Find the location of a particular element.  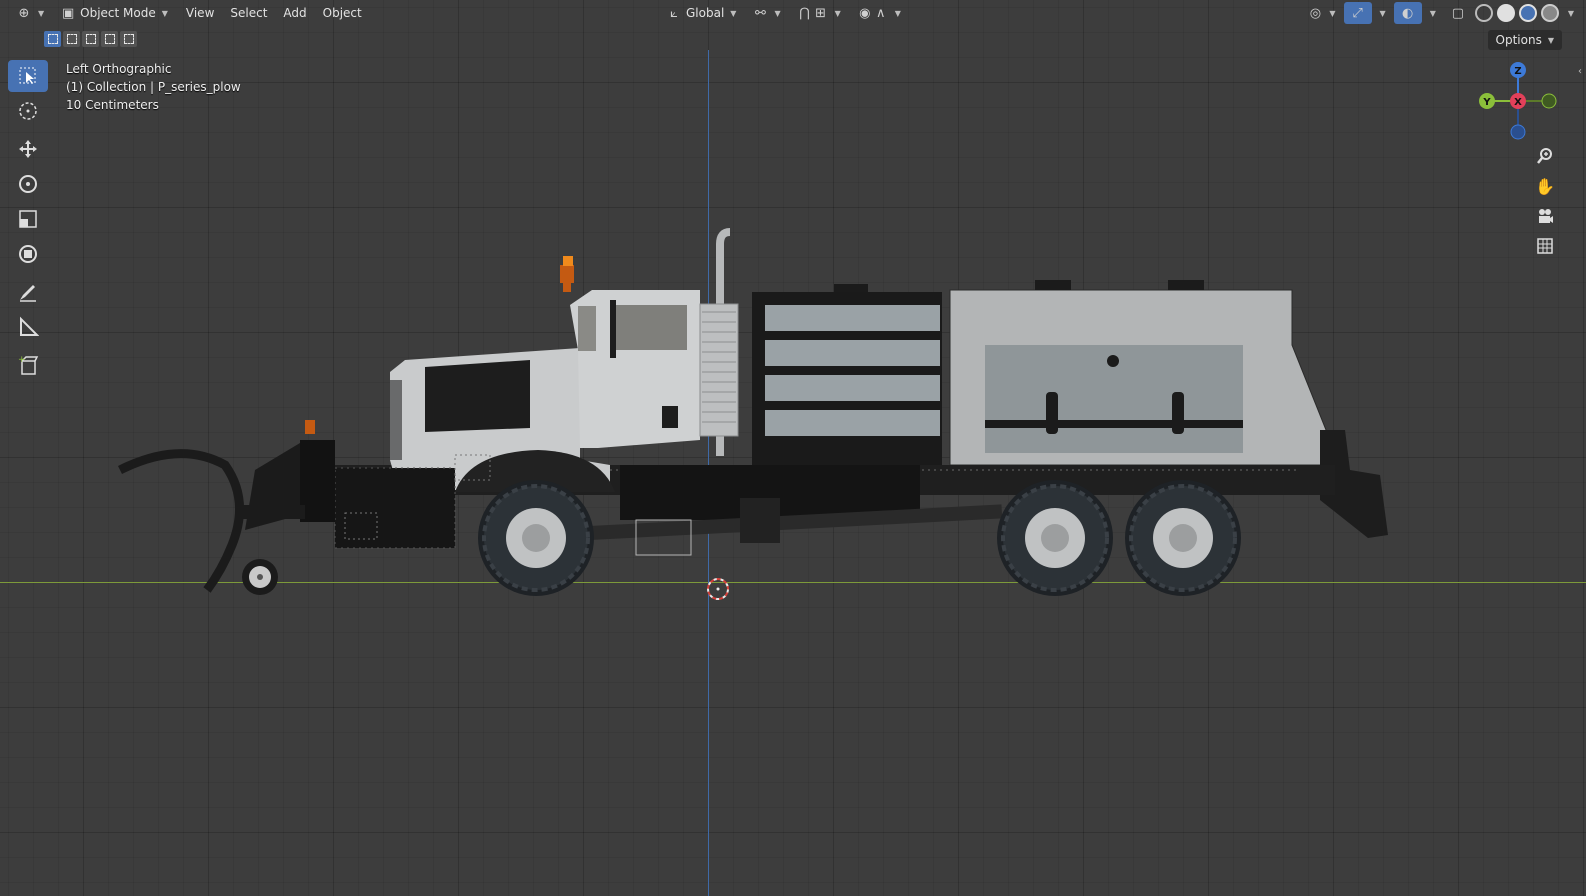

transform-controls: ⟀ Global ▼ ⚯ ▼ ⋂ ⊞ ▼ ◉ ∧ ▼ is located at coordinates (783, 13).